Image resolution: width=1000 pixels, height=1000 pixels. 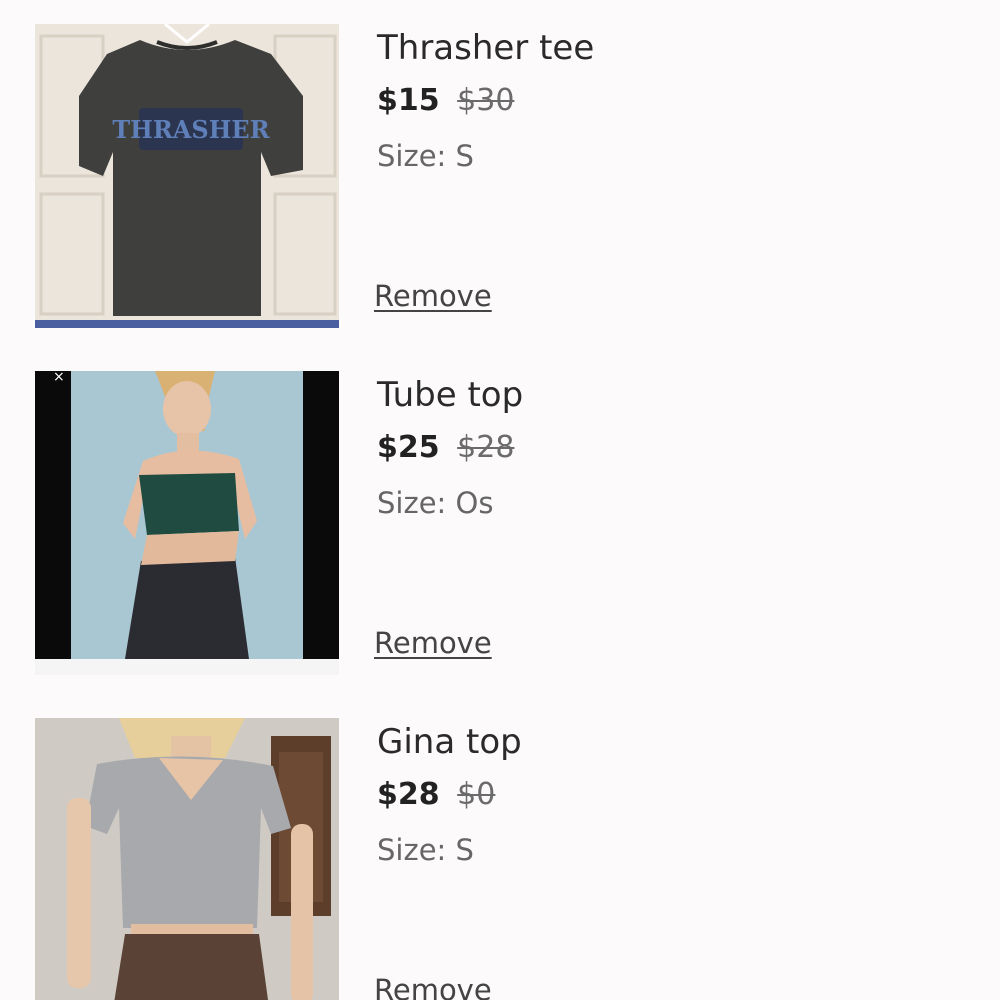 I want to click on product-title: Gina top, so click(x=449, y=742).